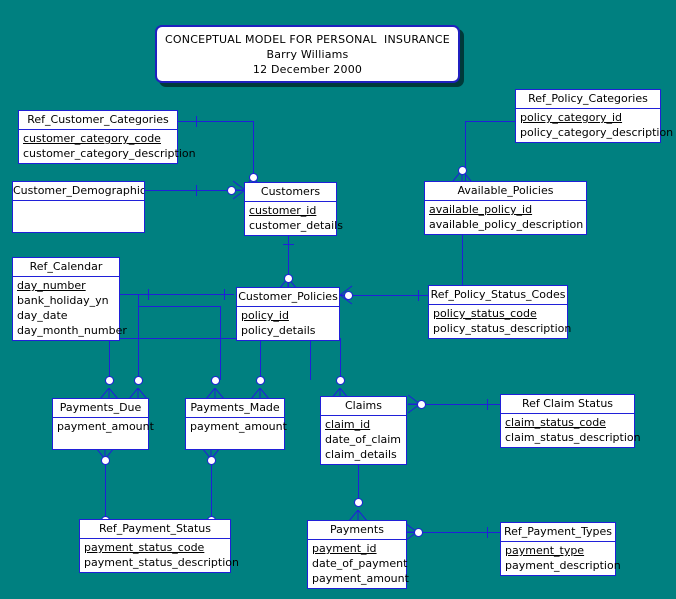 The image size is (676, 599). I want to click on connector-refpolcat-availpol-h2, so click(482, 121).